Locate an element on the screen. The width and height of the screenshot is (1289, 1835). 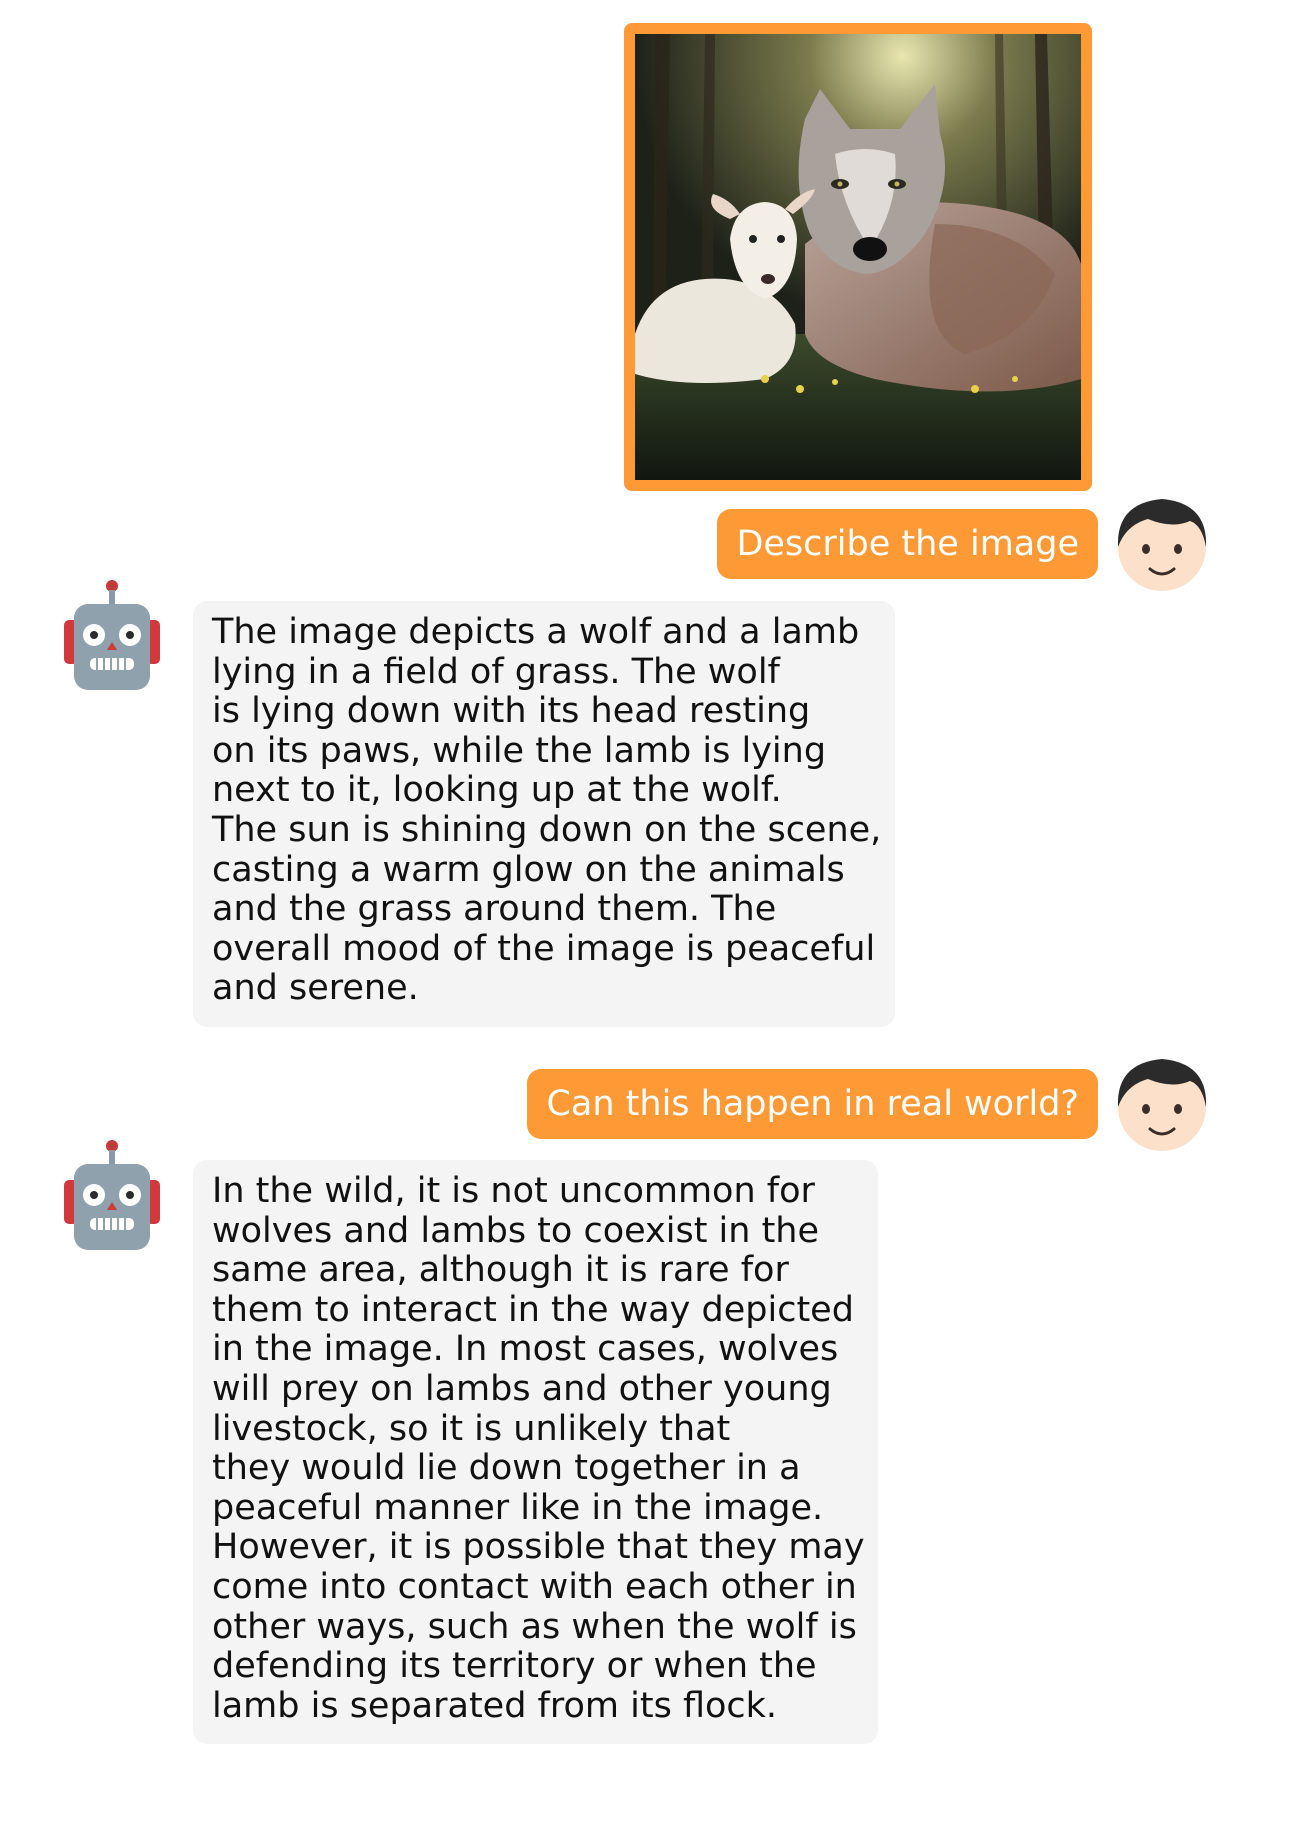
user-message-text: Describe the image is located at coordinates (907, 544).